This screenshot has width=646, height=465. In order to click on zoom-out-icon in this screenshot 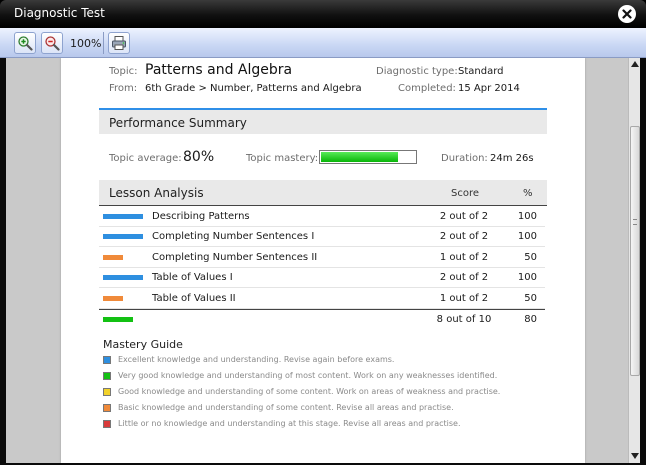, I will do `click(52, 43)`.